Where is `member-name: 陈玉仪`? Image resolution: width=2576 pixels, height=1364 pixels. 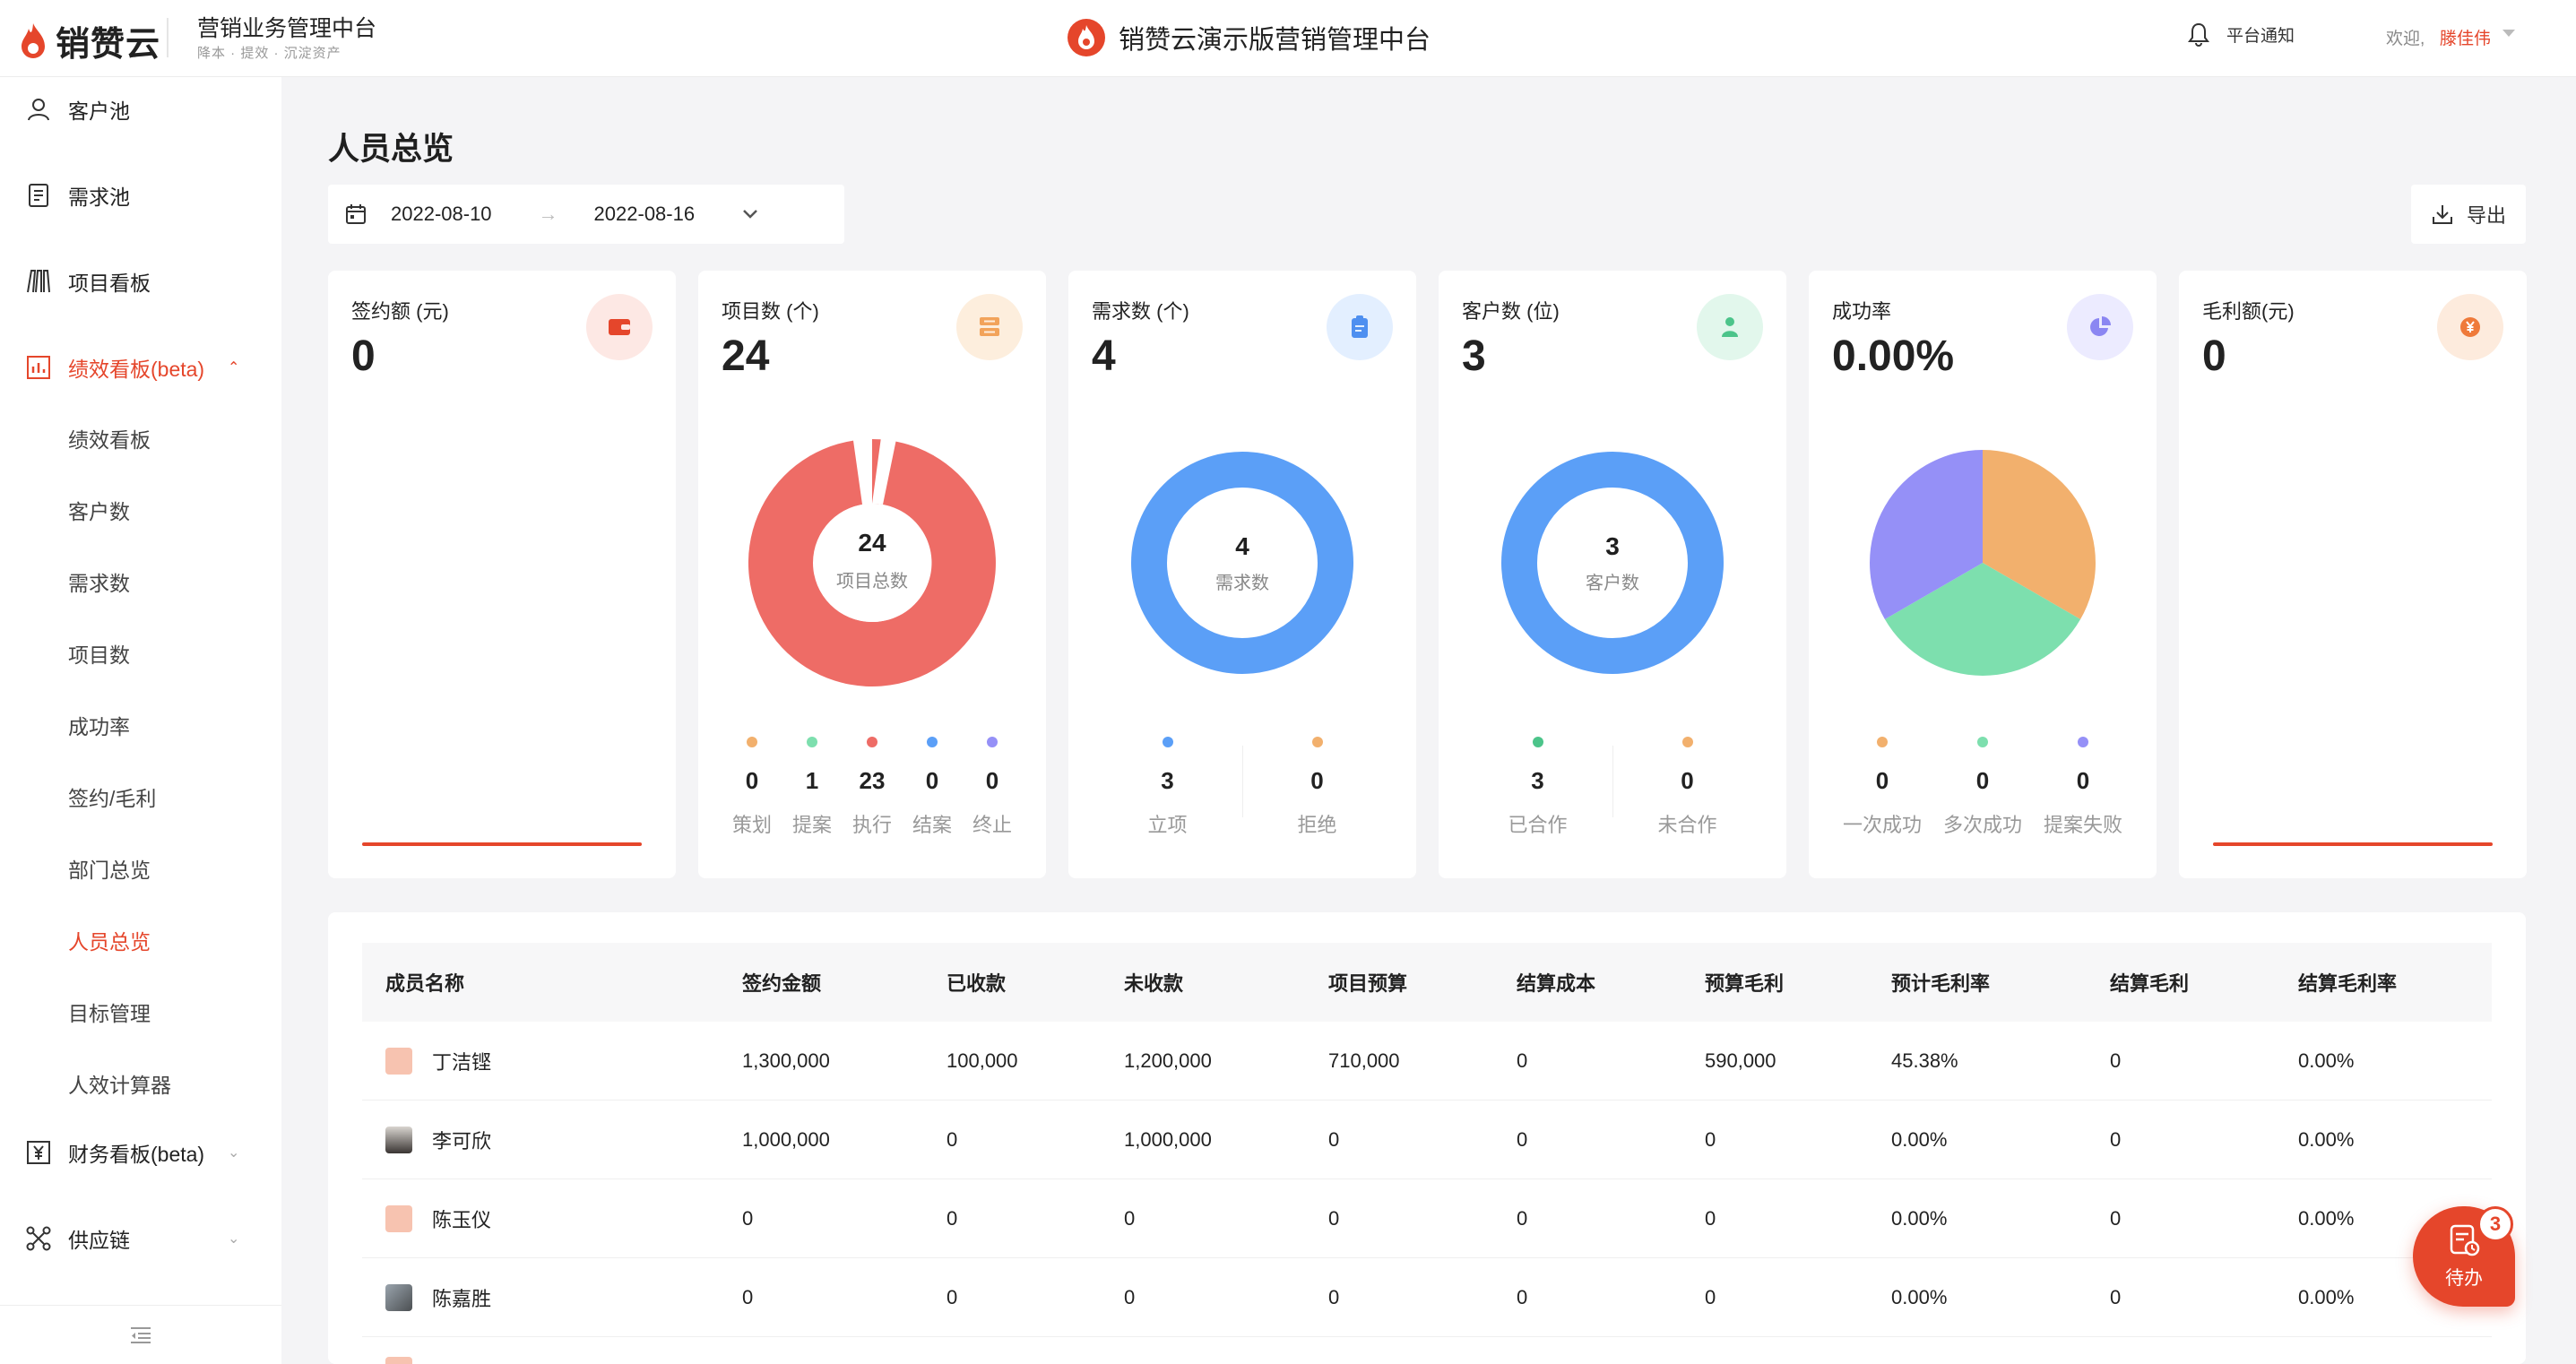 member-name: 陈玉仪 is located at coordinates (461, 1218).